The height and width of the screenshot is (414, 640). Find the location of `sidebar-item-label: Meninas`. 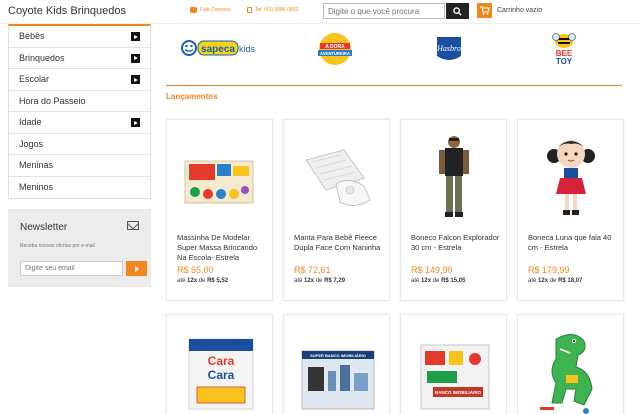

sidebar-item-label: Meninas is located at coordinates (36, 165).